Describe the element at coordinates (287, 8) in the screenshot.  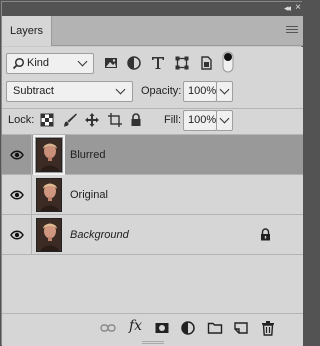
I see `collapse-panel-icon: ◂◂` at that location.